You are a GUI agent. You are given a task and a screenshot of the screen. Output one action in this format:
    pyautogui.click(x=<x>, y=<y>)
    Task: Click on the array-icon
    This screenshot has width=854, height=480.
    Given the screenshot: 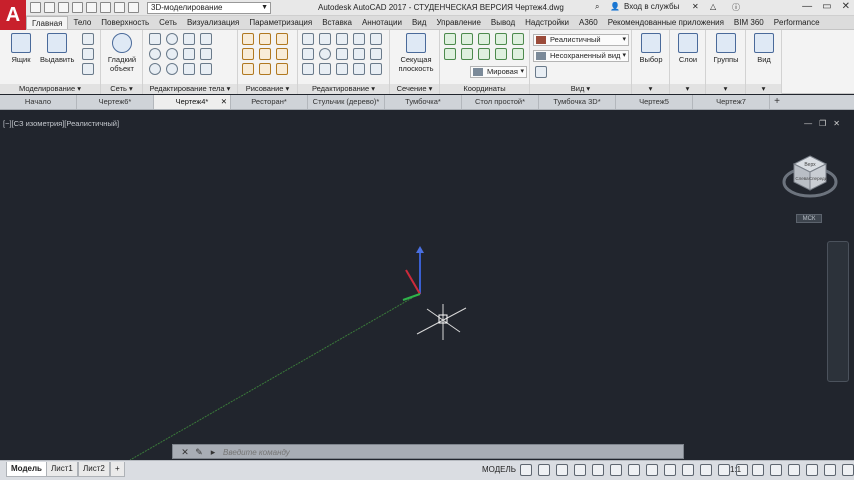 What is the action you would take?
    pyautogui.click(x=325, y=54)
    